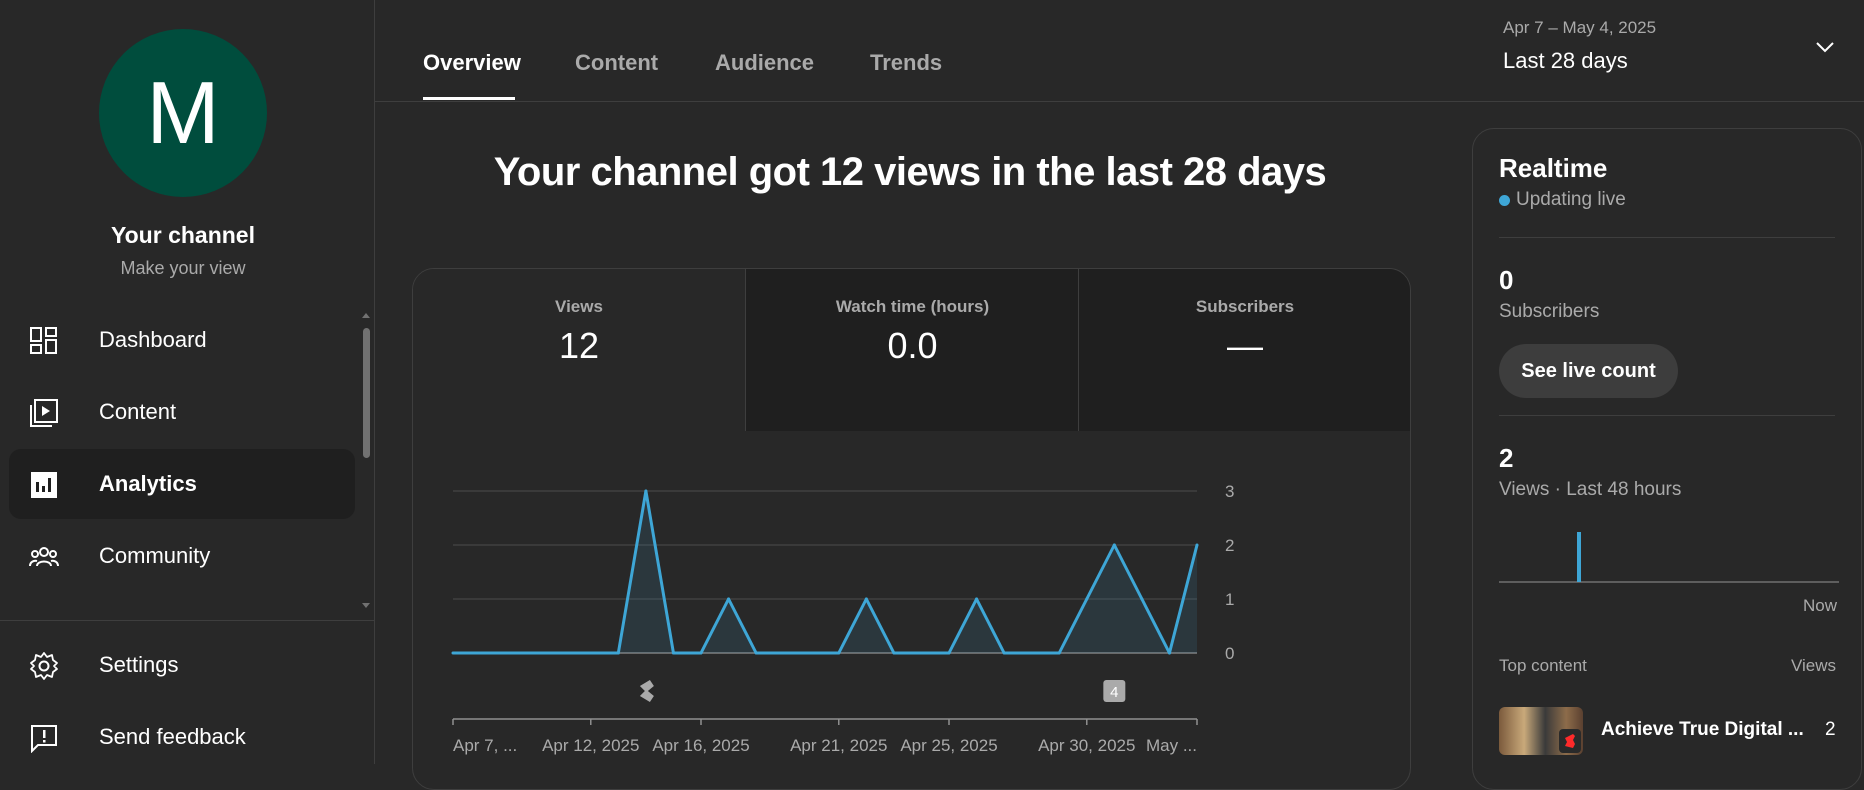 This screenshot has width=1864, height=790. What do you see at coordinates (44, 413) in the screenshot?
I see `content-icon` at bounding box center [44, 413].